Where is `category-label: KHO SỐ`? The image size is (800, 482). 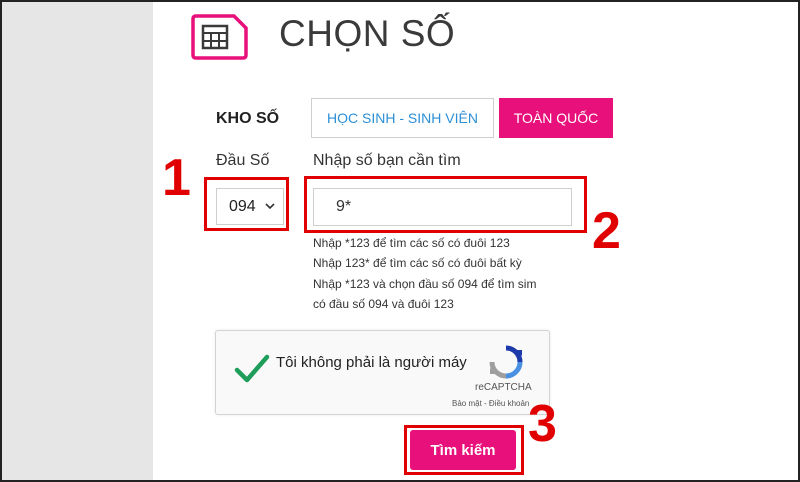 category-label: KHO SỐ is located at coordinates (248, 118).